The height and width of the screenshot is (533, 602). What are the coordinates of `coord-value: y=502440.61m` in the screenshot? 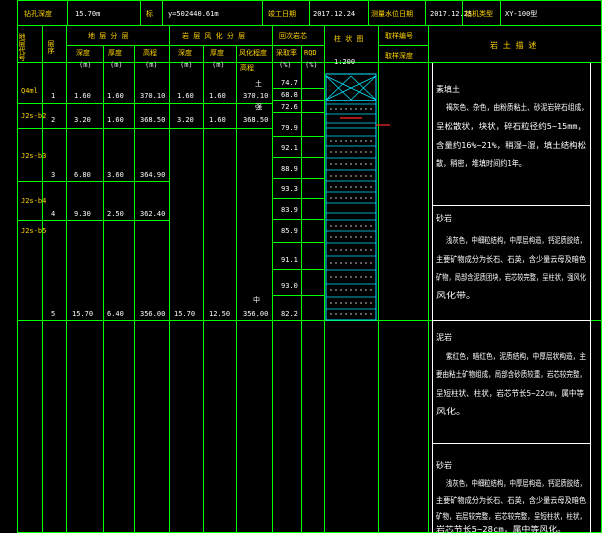 It's located at (193, 14).